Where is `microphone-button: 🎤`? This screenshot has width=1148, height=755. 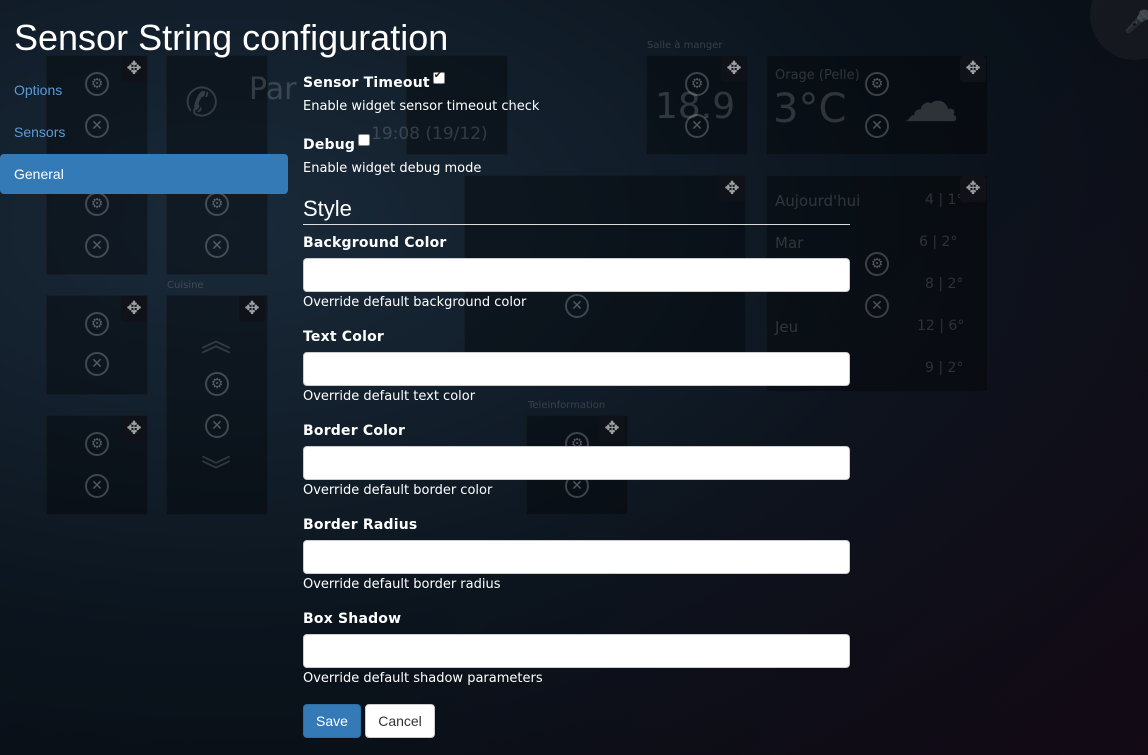 microphone-button: 🎤 is located at coordinates (1119, 30).